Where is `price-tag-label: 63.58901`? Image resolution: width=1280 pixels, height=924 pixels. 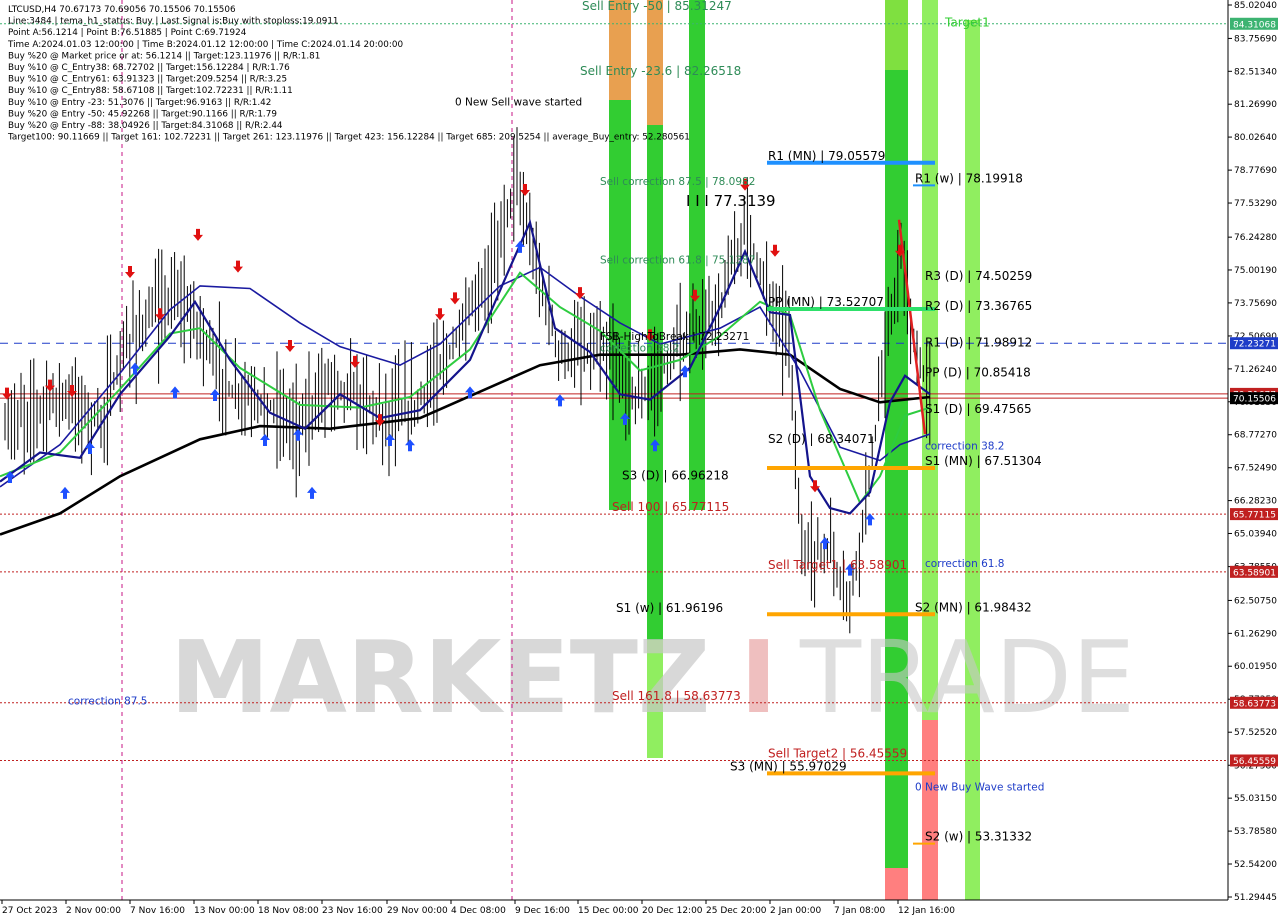
price-tag-label: 63.58901 is located at coordinates (1254, 573).